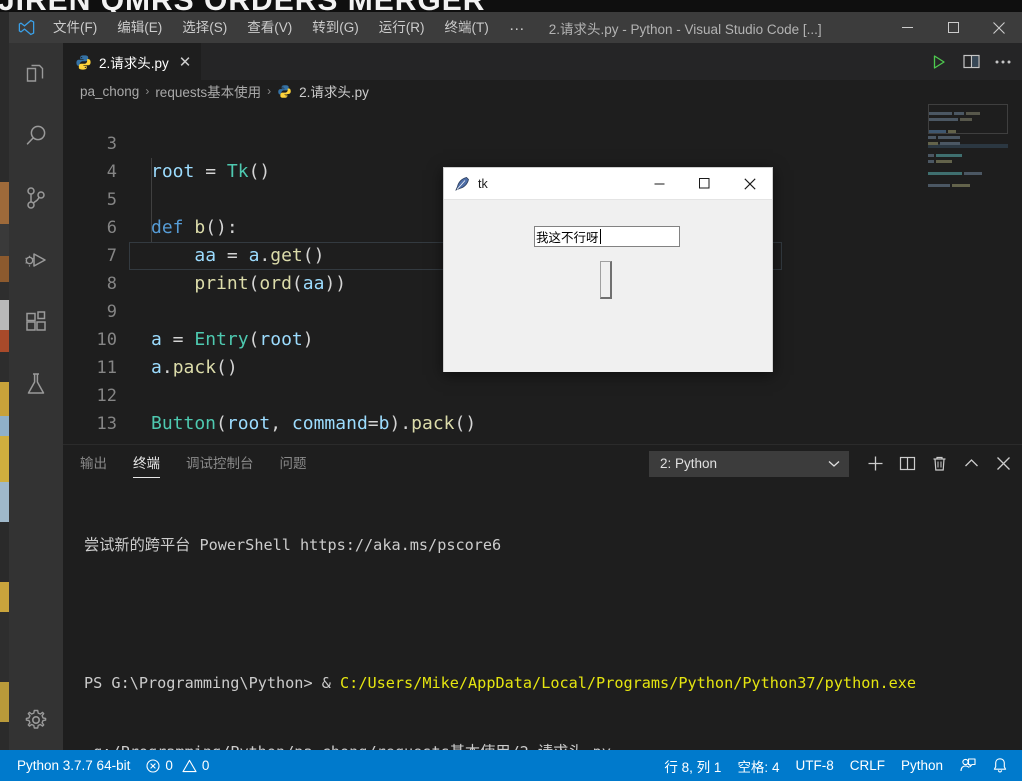 The image size is (1022, 781). I want to click on editor-tab-active: 2.请求头.py ✕, so click(132, 61).